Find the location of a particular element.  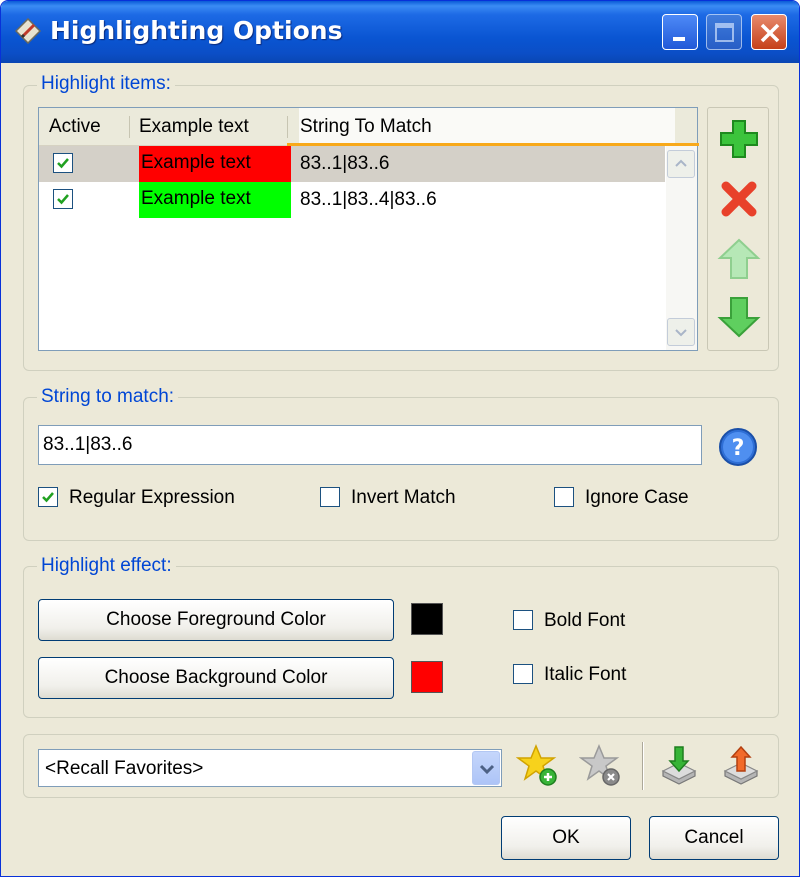

close-button is located at coordinates (769, 32).